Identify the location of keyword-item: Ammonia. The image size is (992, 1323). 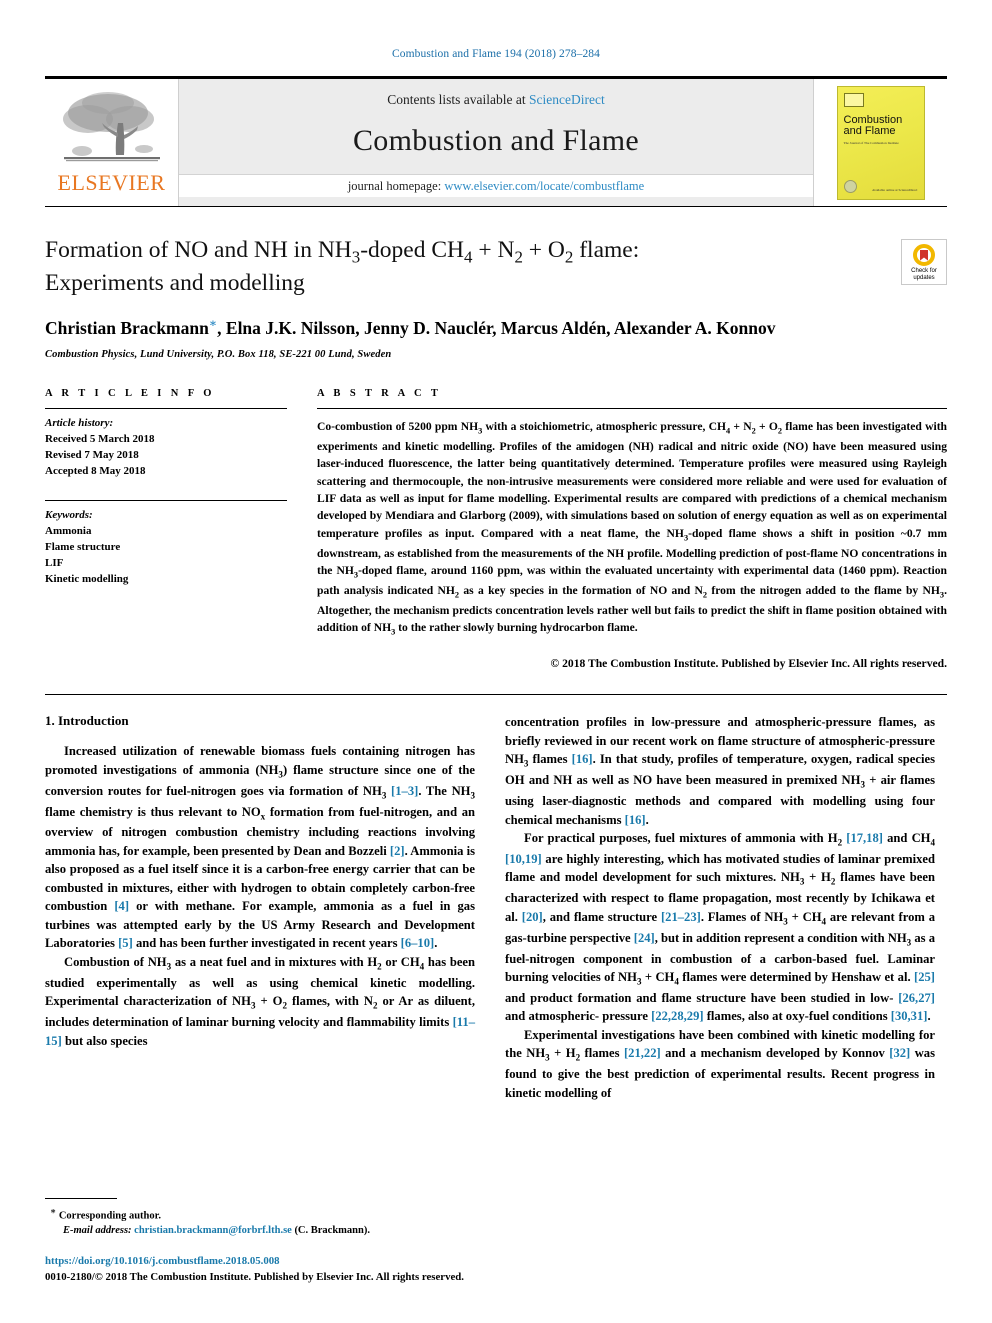
(68, 530).